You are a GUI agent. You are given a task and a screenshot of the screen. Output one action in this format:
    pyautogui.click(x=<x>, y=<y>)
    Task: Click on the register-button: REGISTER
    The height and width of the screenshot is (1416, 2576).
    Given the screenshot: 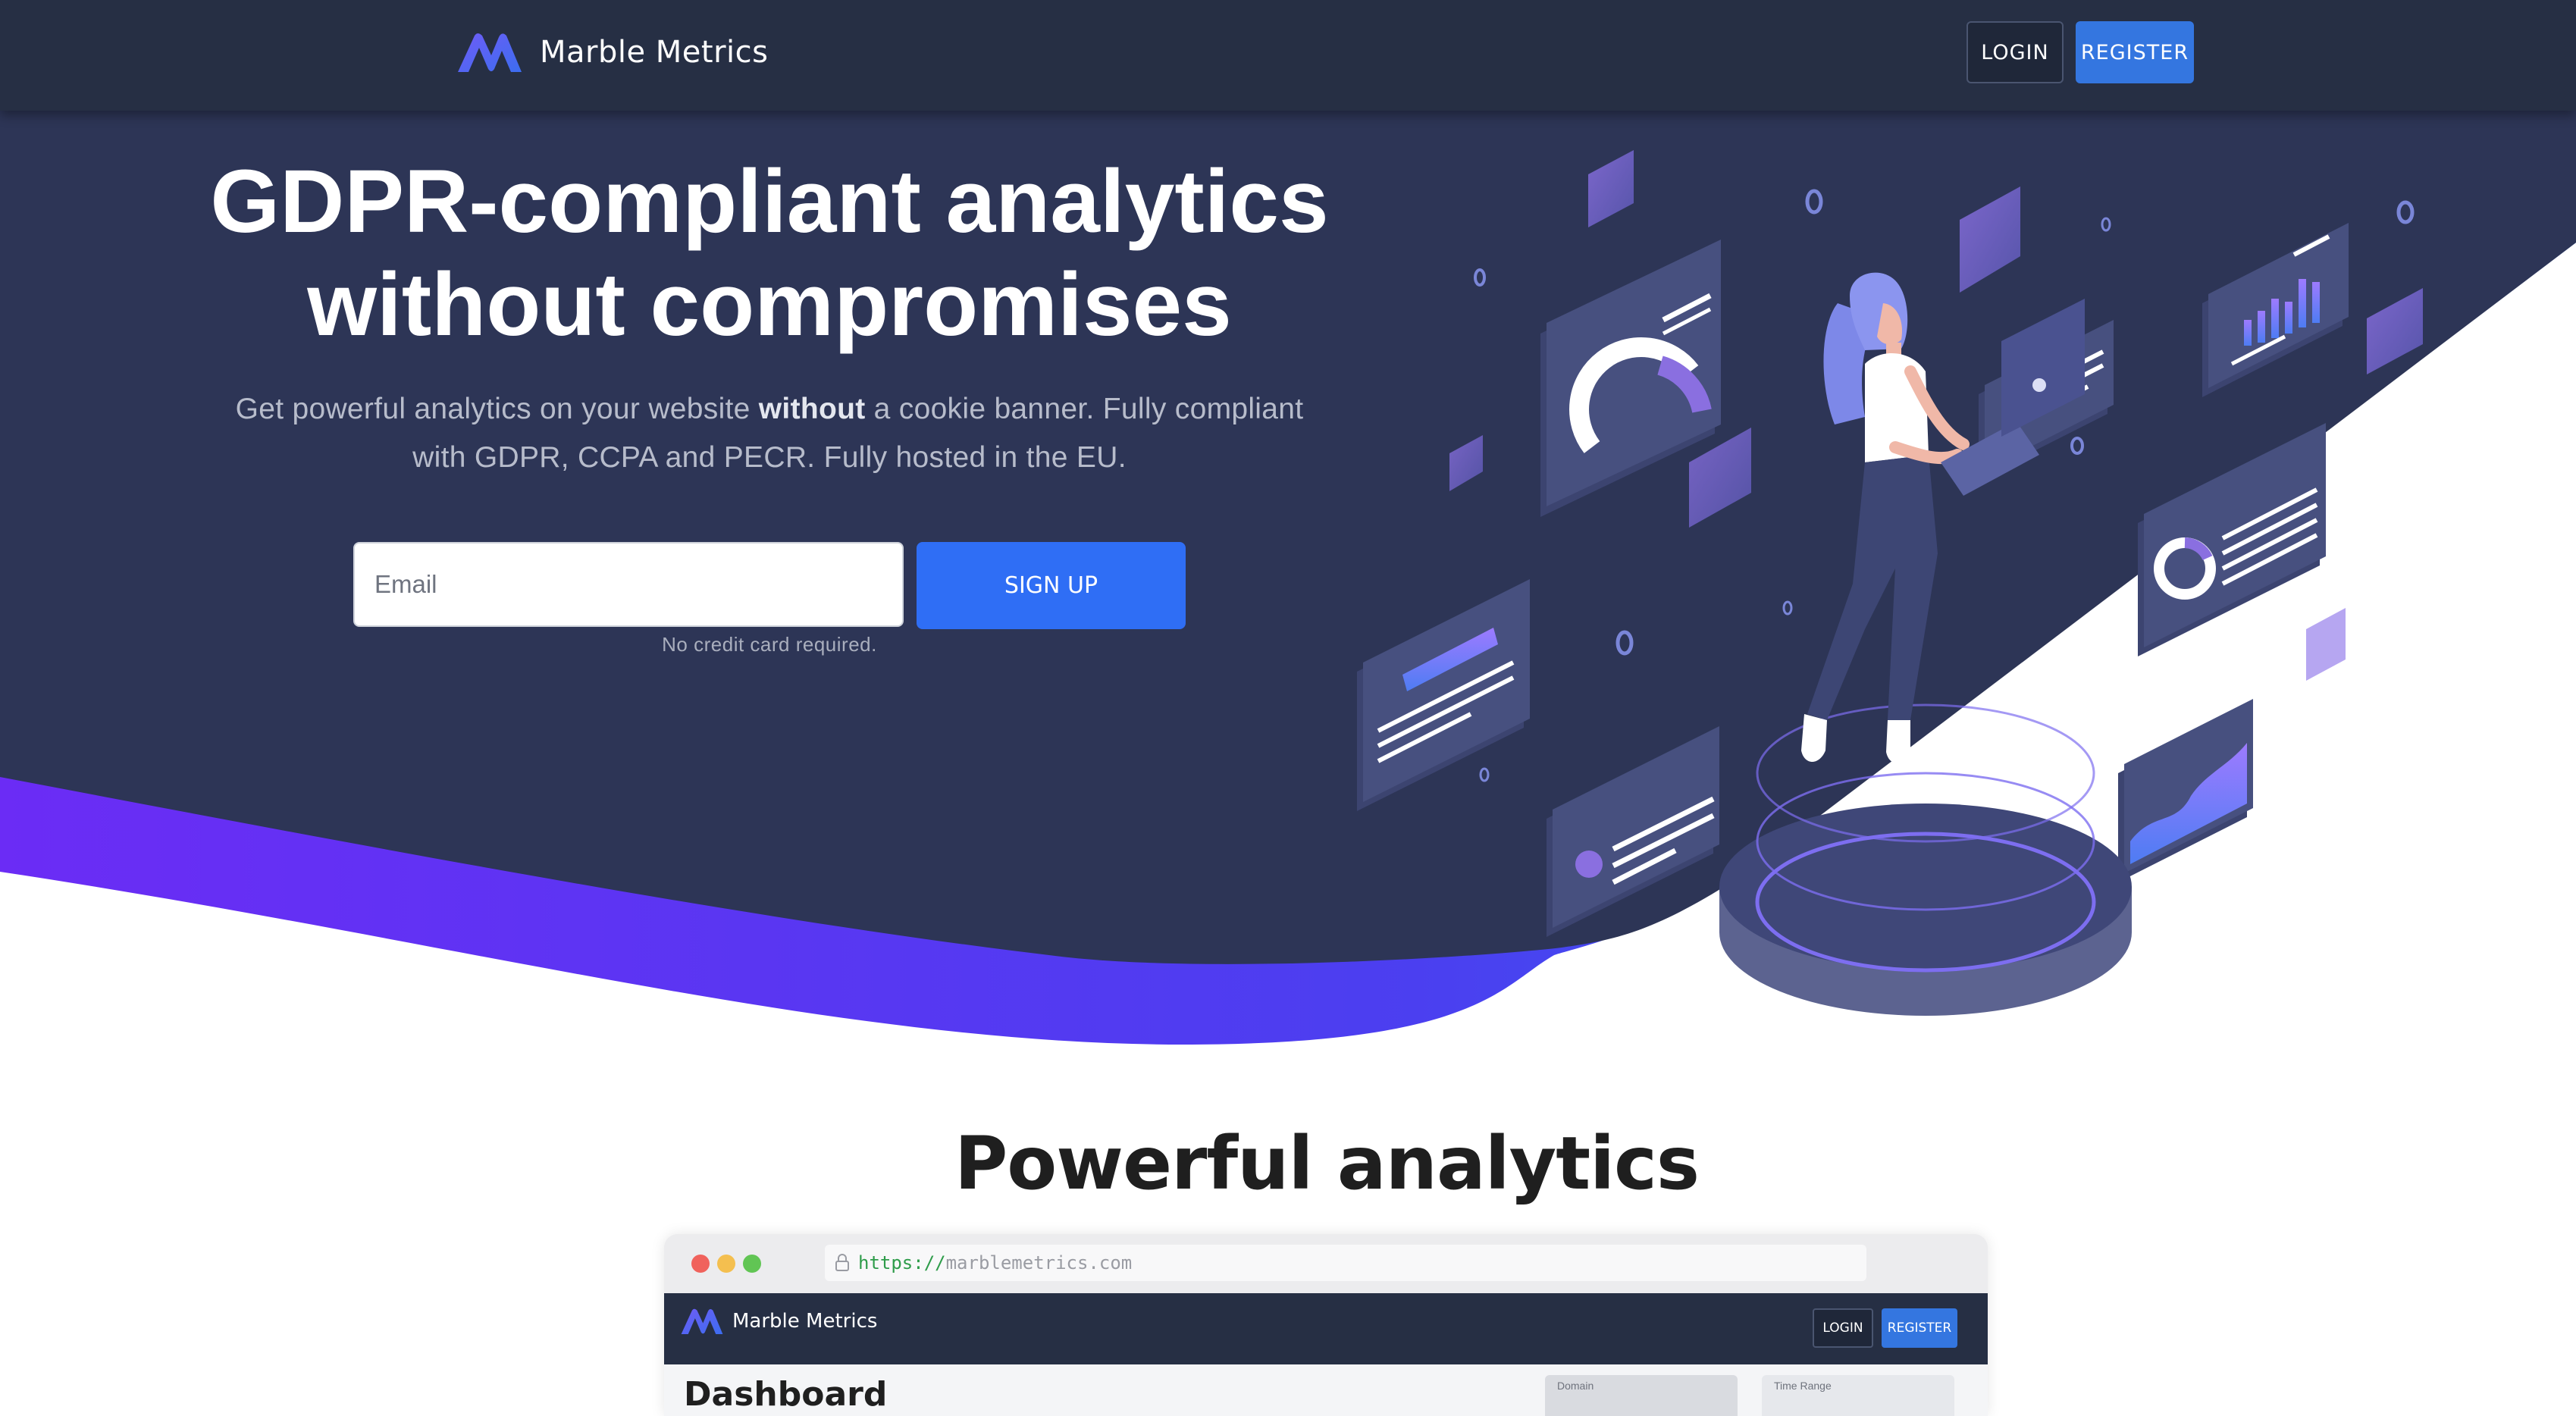 What is the action you would take?
    pyautogui.click(x=2135, y=52)
    